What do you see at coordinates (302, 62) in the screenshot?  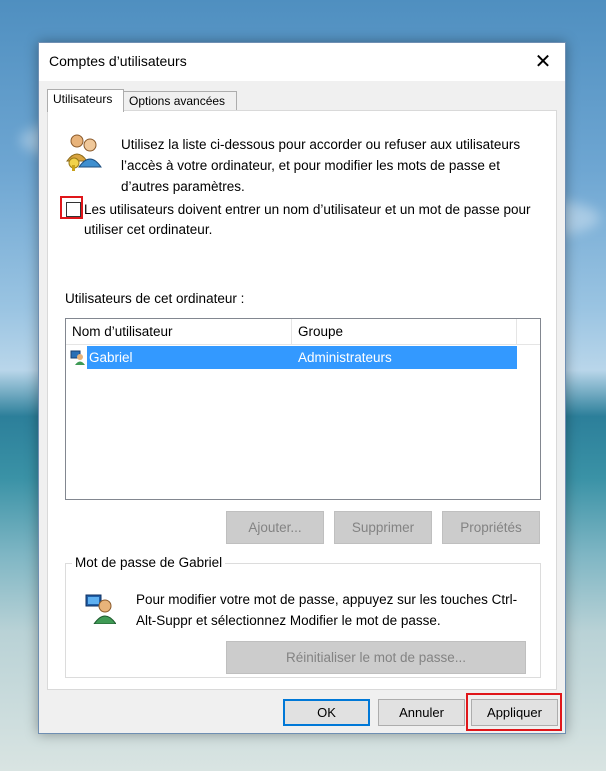 I see `title-bar: Comptes d’utilisateurs ✕` at bounding box center [302, 62].